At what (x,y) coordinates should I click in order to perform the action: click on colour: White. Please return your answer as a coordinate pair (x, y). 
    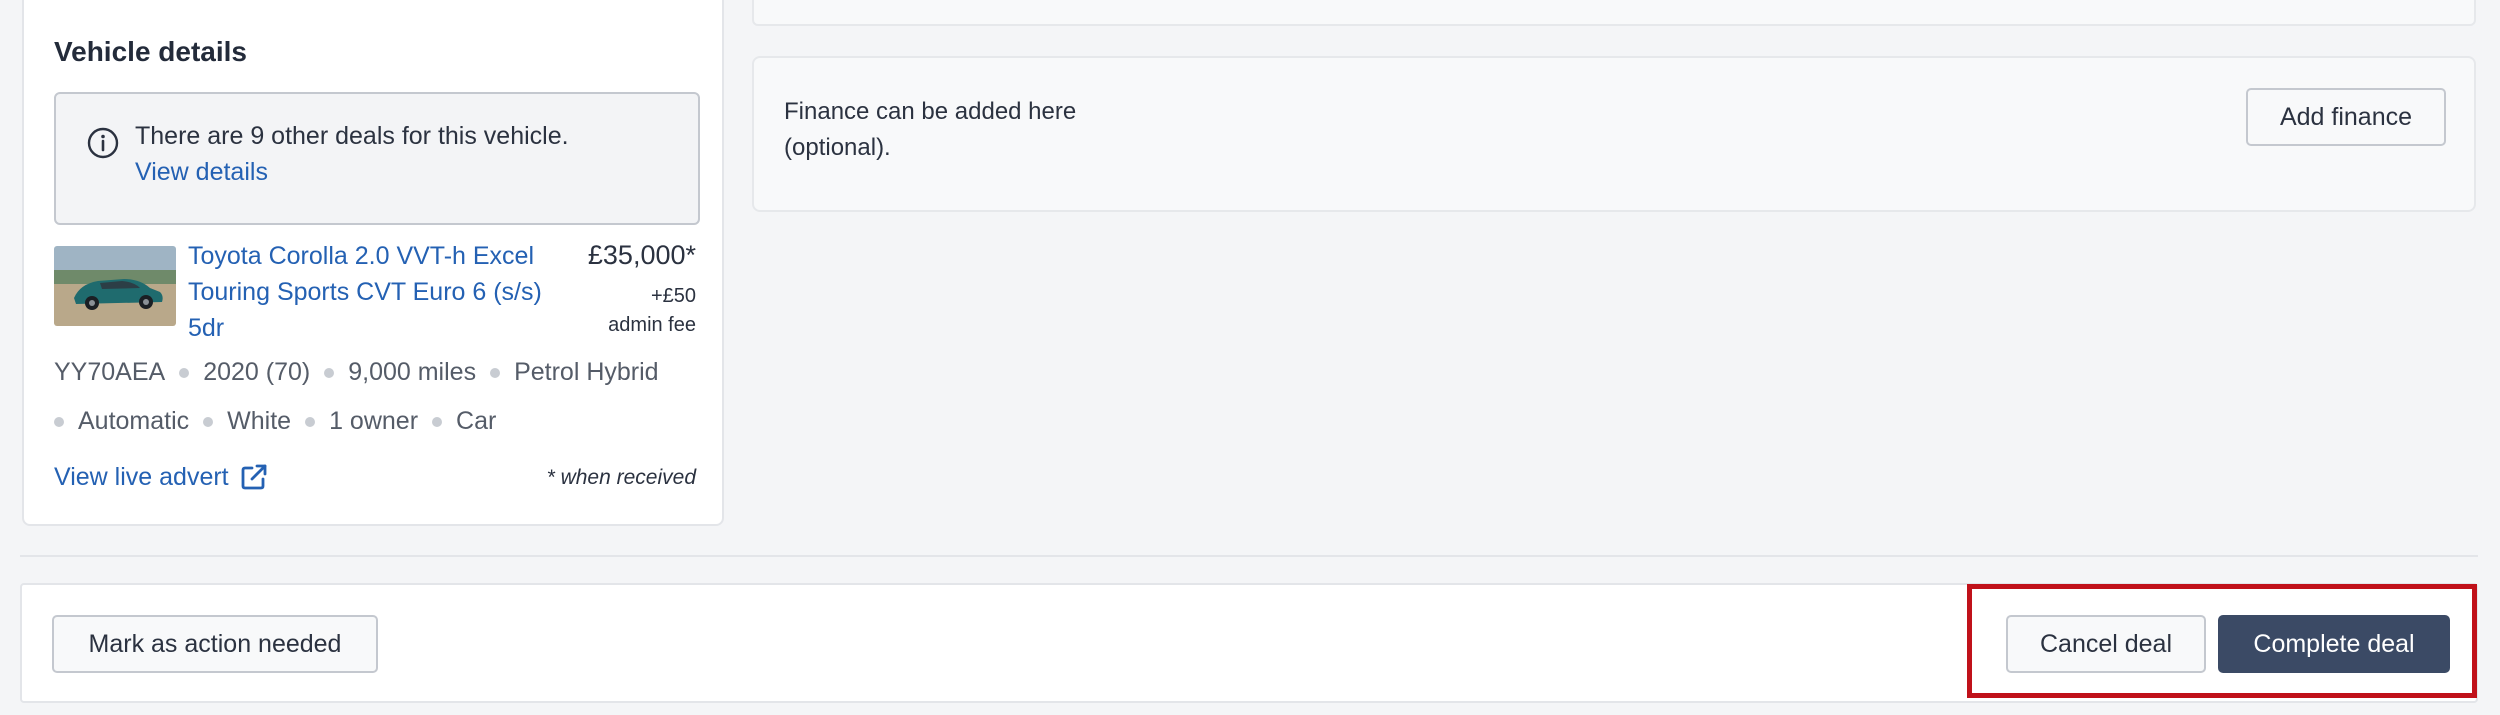
    Looking at the image, I should click on (259, 421).